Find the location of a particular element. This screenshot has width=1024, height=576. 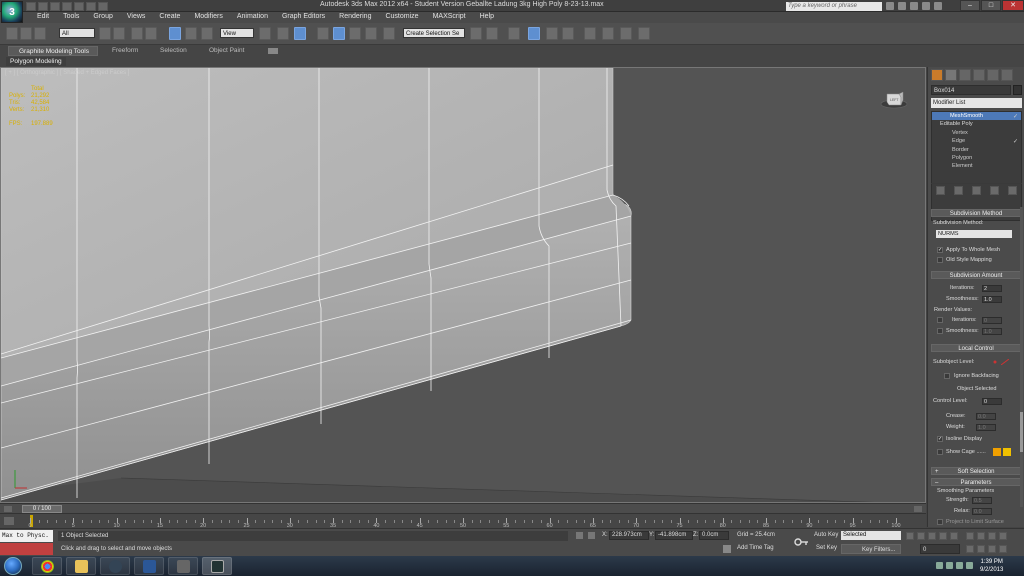

current-frame-field: 0 is located at coordinates (940, 549).